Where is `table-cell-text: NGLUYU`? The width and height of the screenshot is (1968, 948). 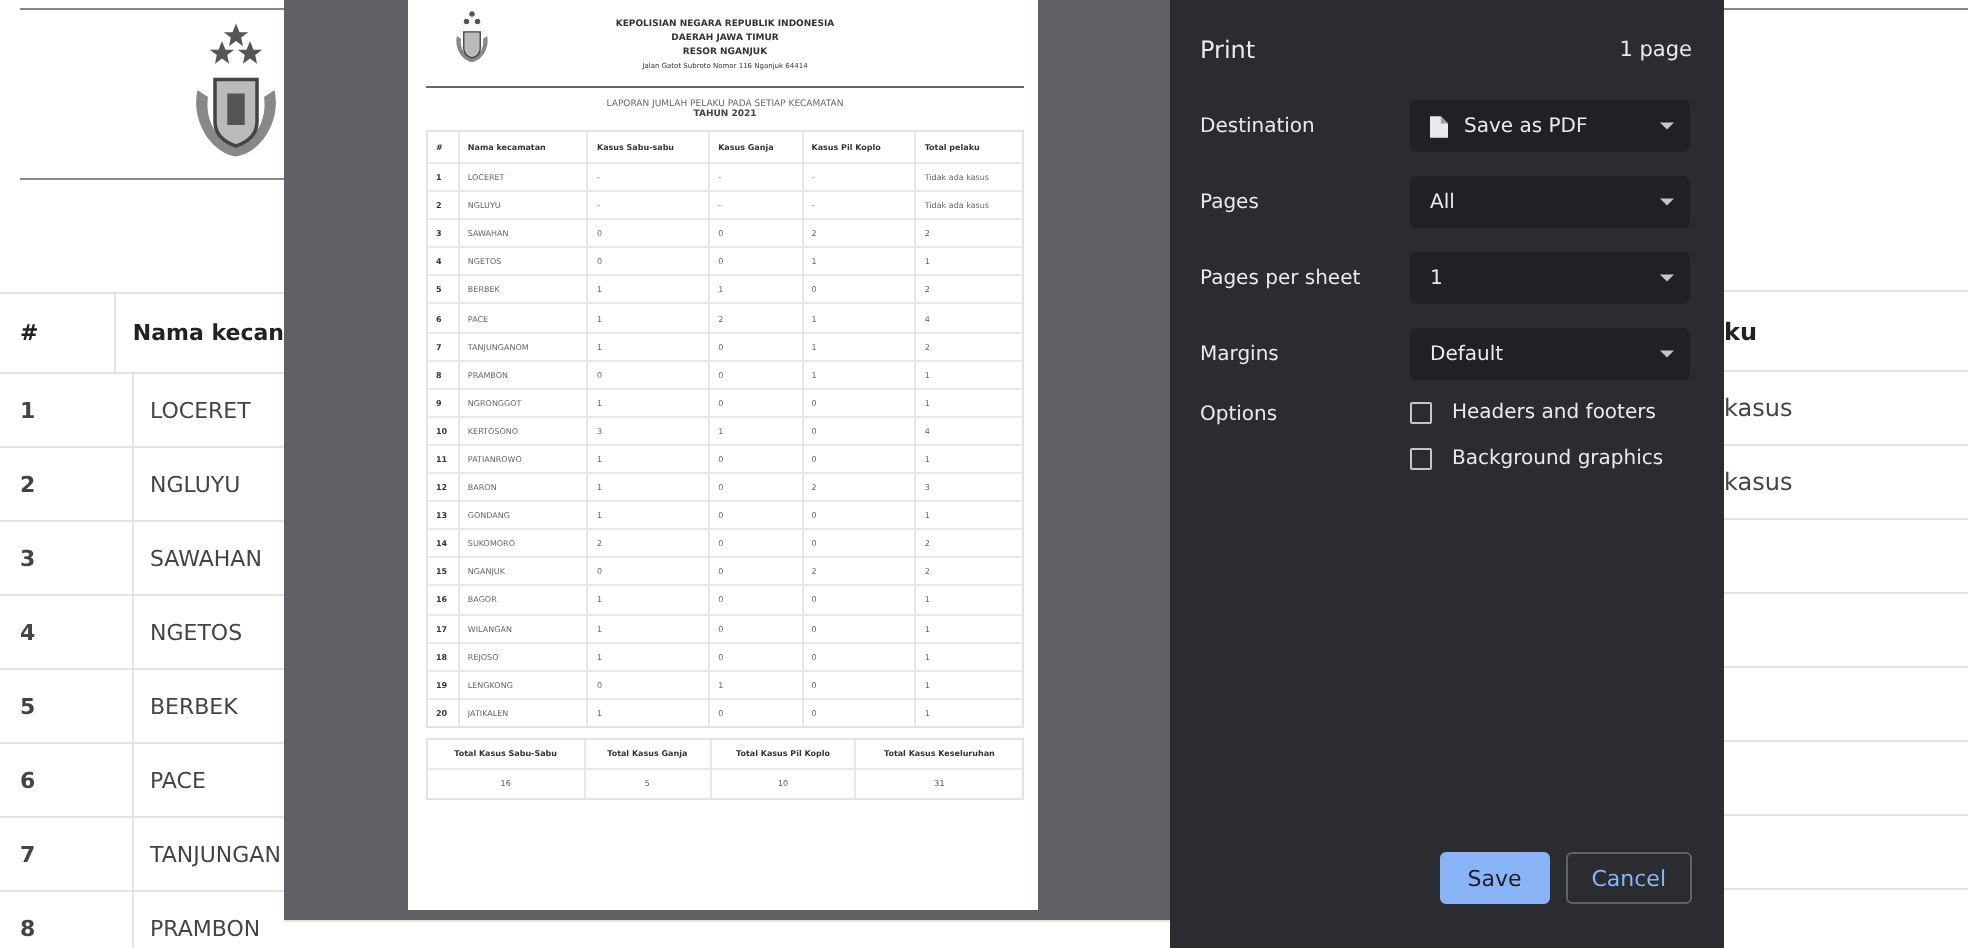 table-cell-text: NGLUYU is located at coordinates (194, 485).